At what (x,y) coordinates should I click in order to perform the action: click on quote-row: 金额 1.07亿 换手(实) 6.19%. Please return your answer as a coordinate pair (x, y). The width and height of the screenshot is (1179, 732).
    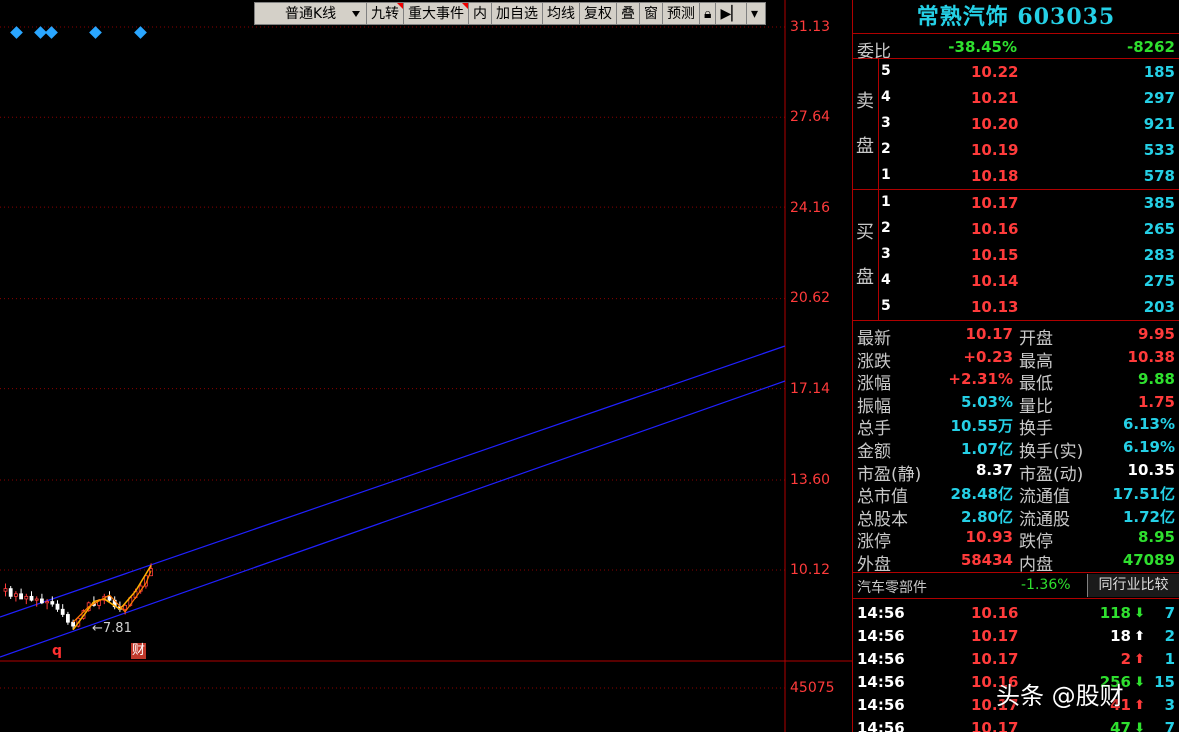
    Looking at the image, I should click on (1016, 449).